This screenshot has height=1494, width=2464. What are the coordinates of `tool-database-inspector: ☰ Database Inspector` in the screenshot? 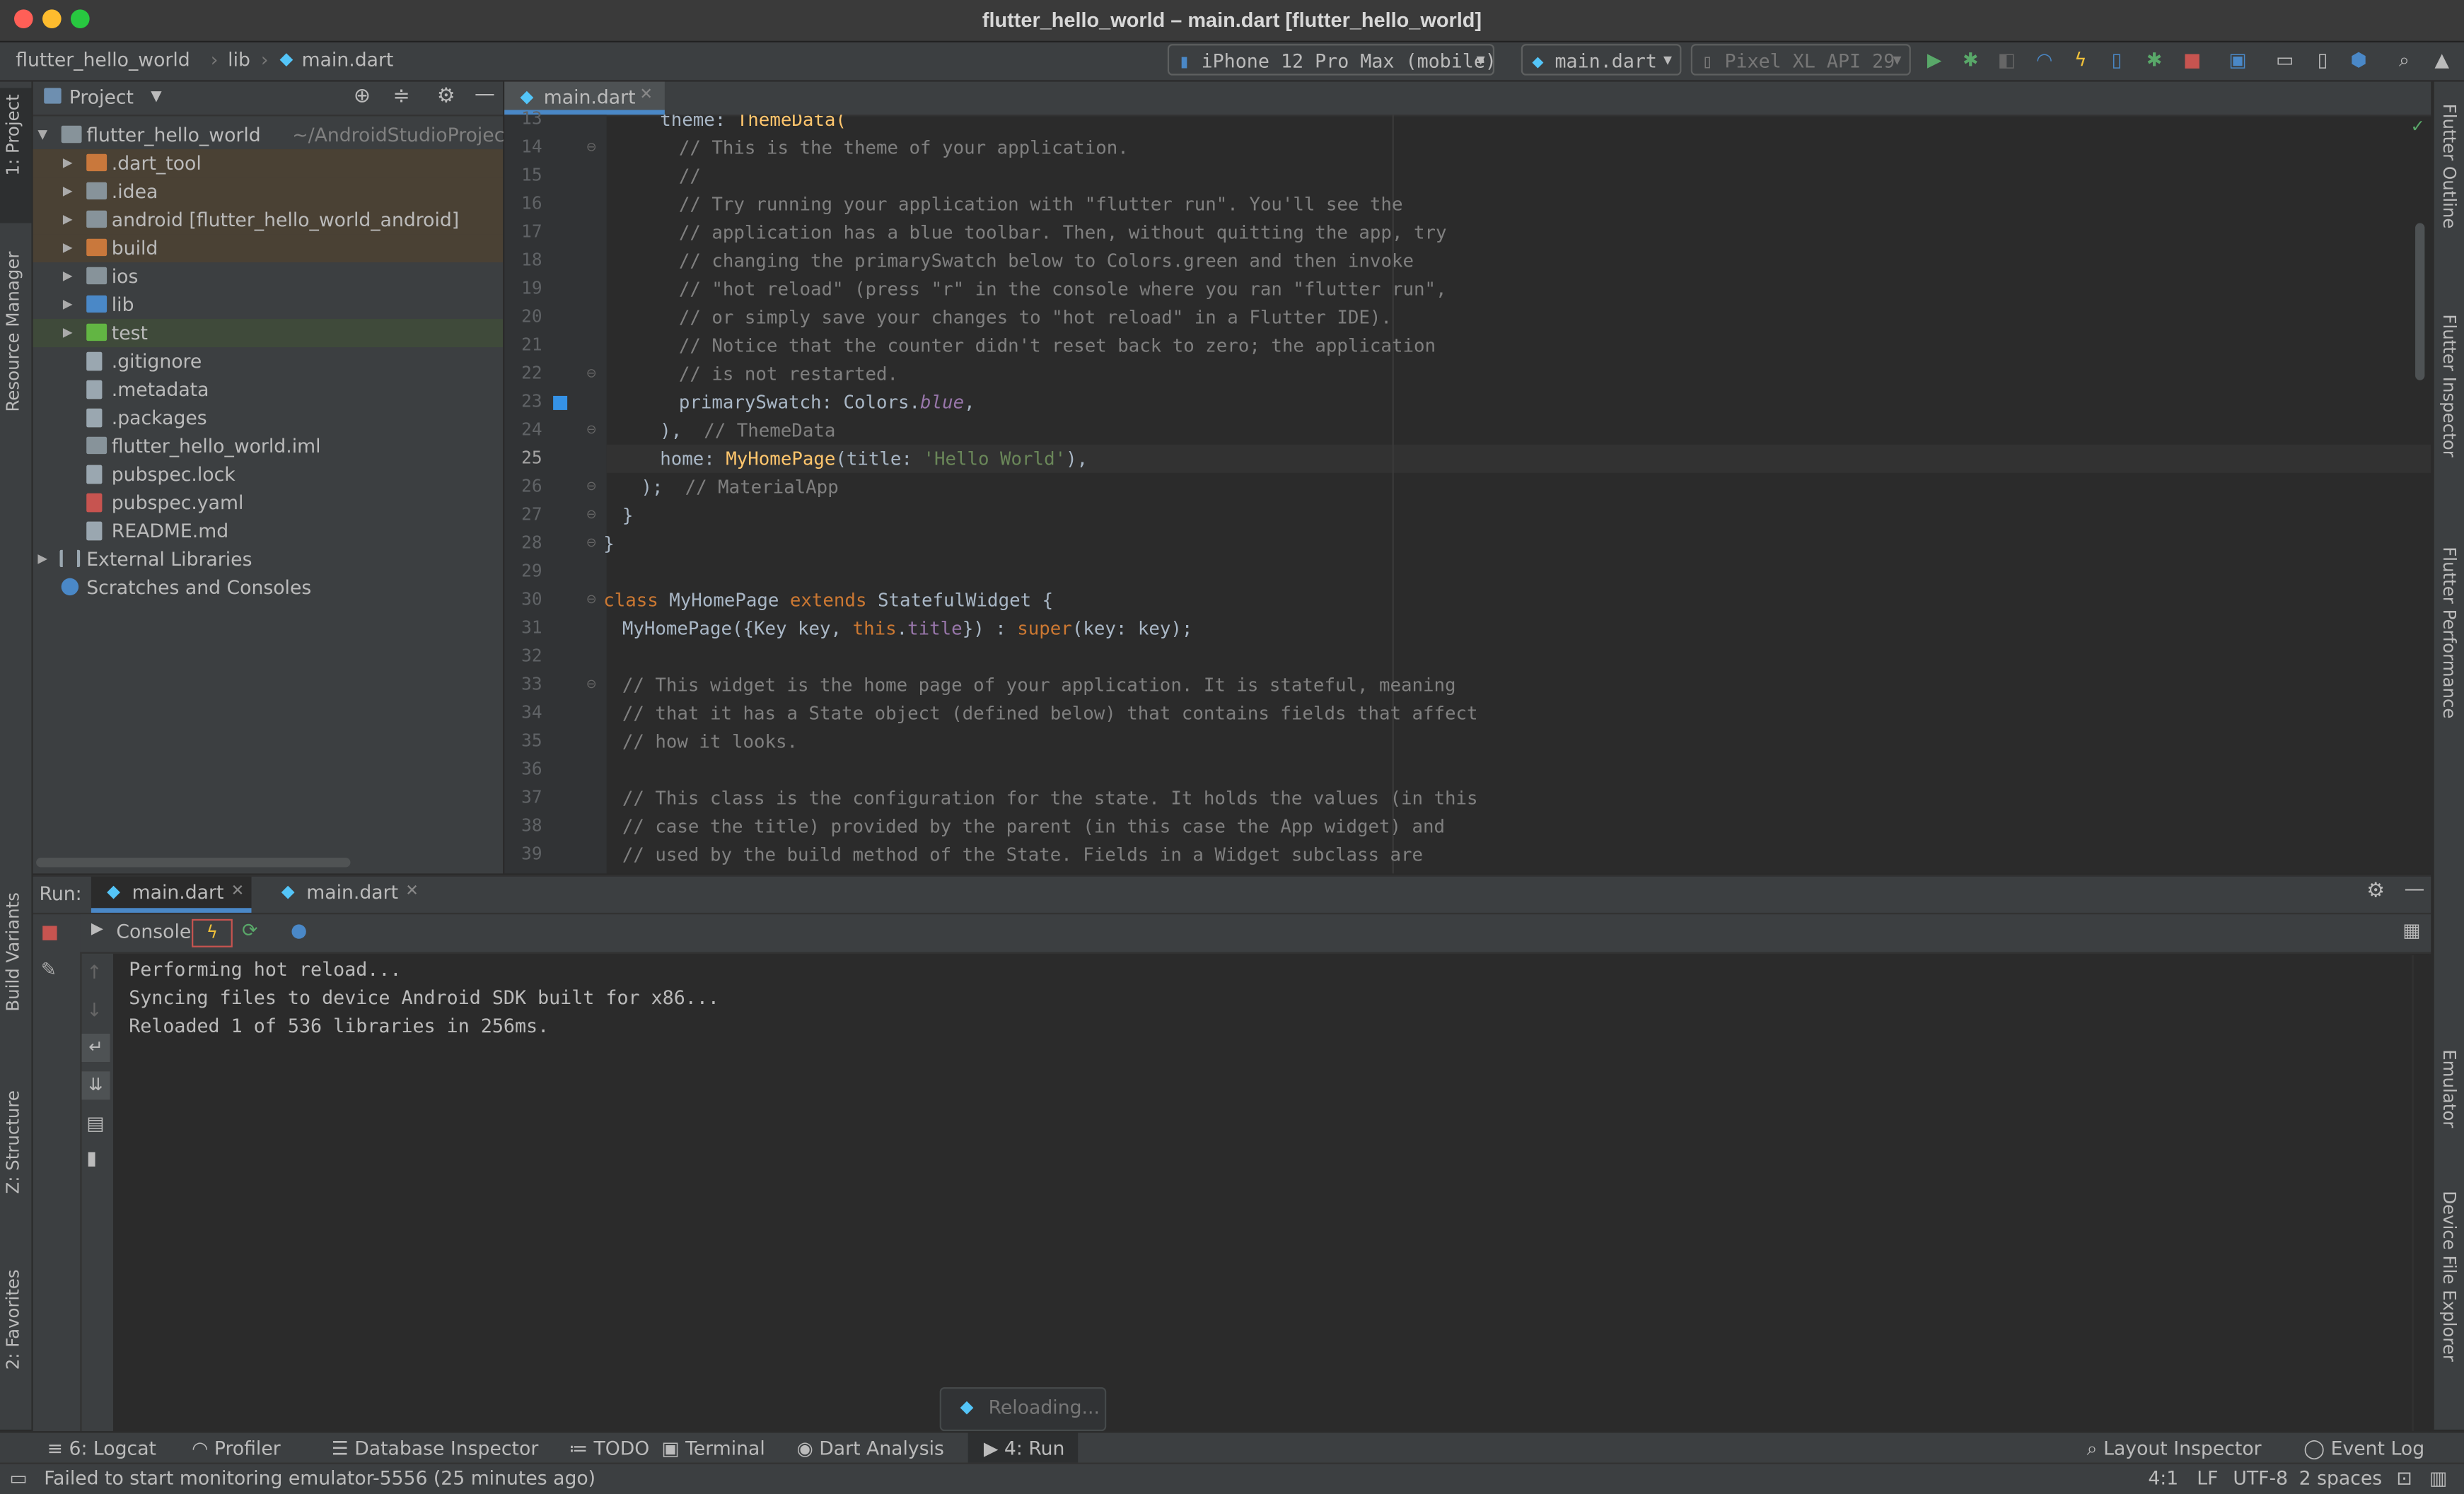 It's located at (435, 1448).